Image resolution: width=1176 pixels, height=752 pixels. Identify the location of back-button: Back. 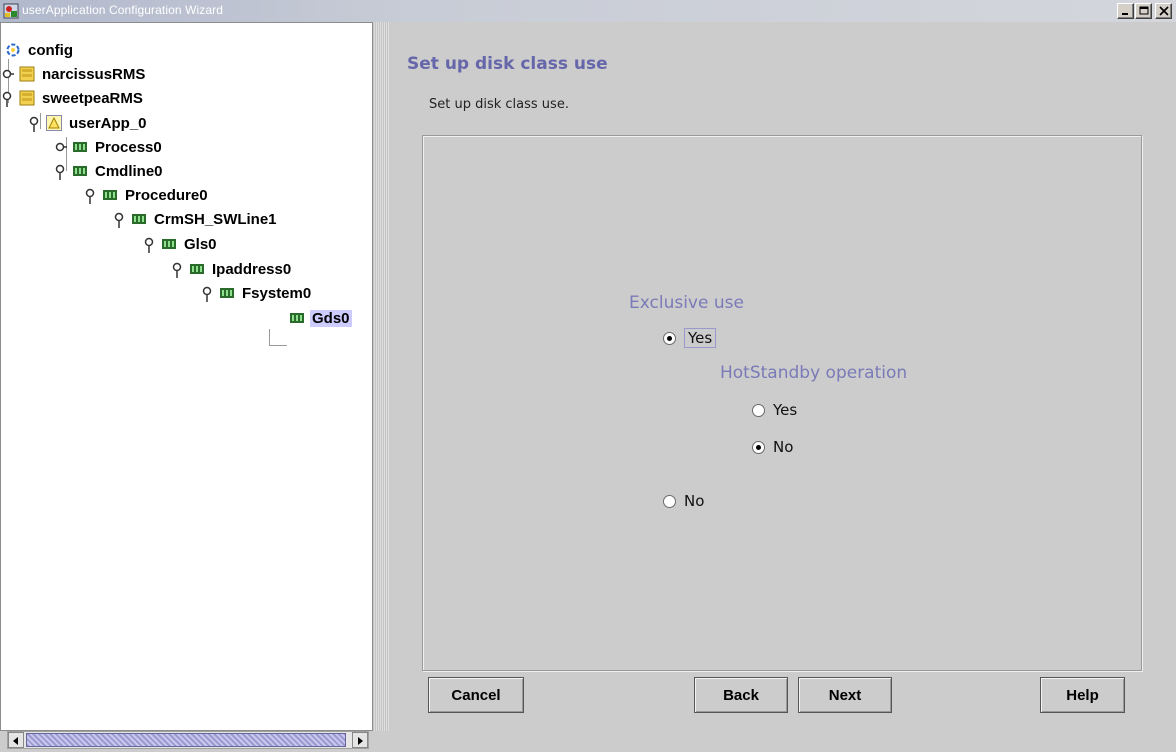
(741, 695).